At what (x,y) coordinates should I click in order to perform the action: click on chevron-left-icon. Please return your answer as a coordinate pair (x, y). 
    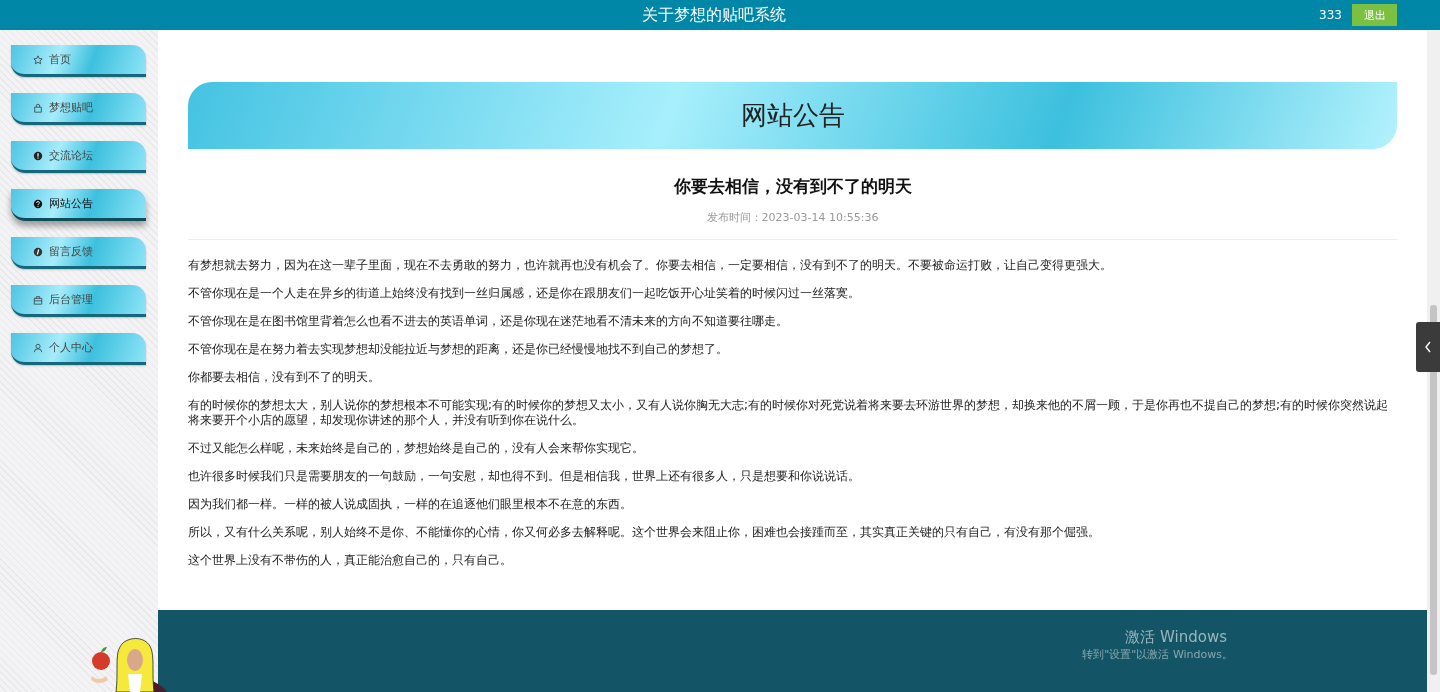
    Looking at the image, I should click on (1428, 347).